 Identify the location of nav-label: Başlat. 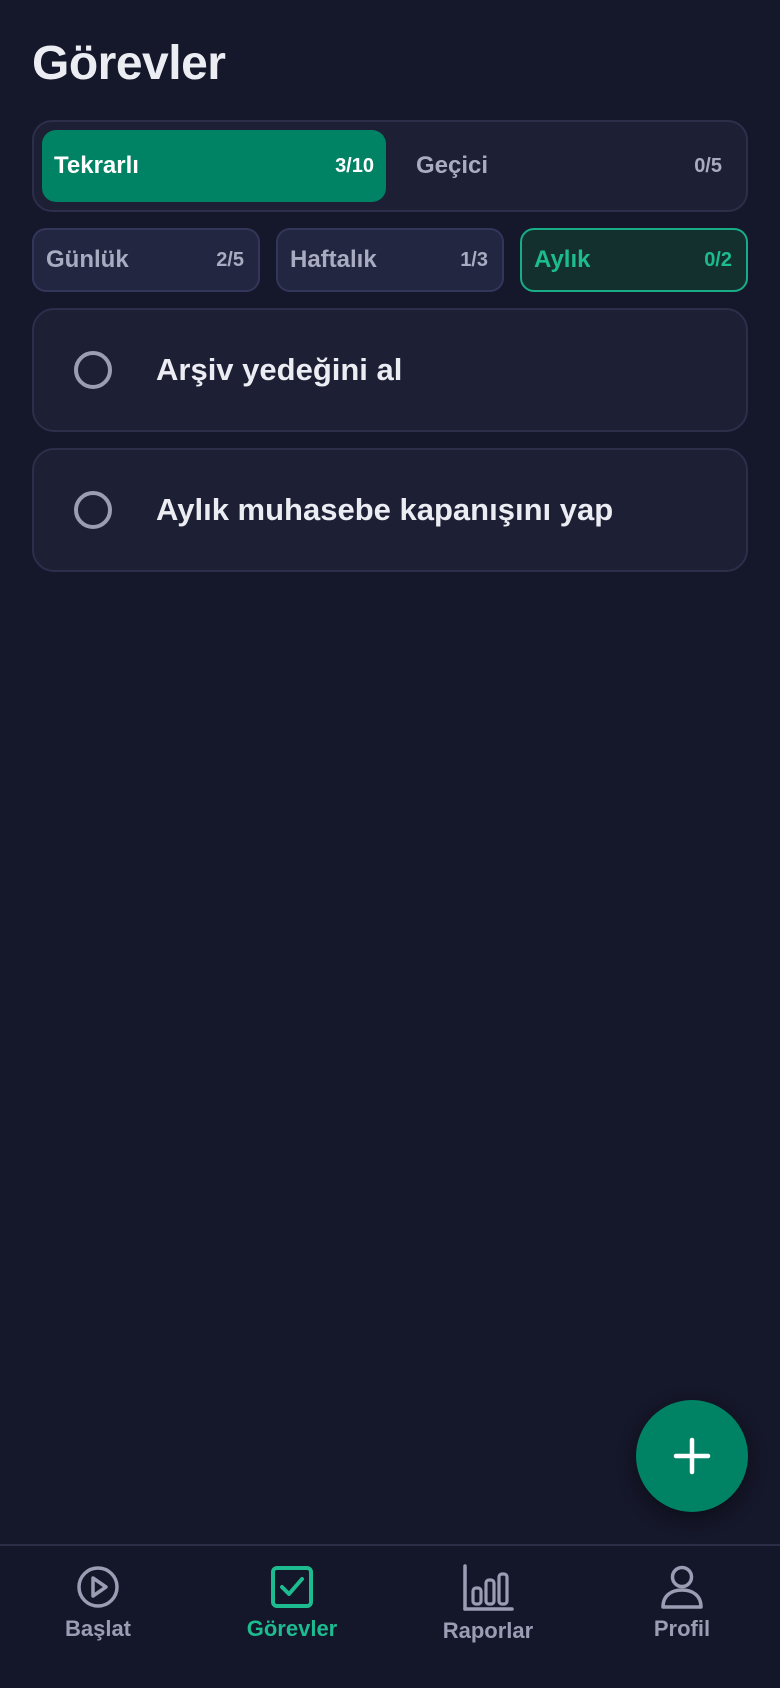
(98, 1628).